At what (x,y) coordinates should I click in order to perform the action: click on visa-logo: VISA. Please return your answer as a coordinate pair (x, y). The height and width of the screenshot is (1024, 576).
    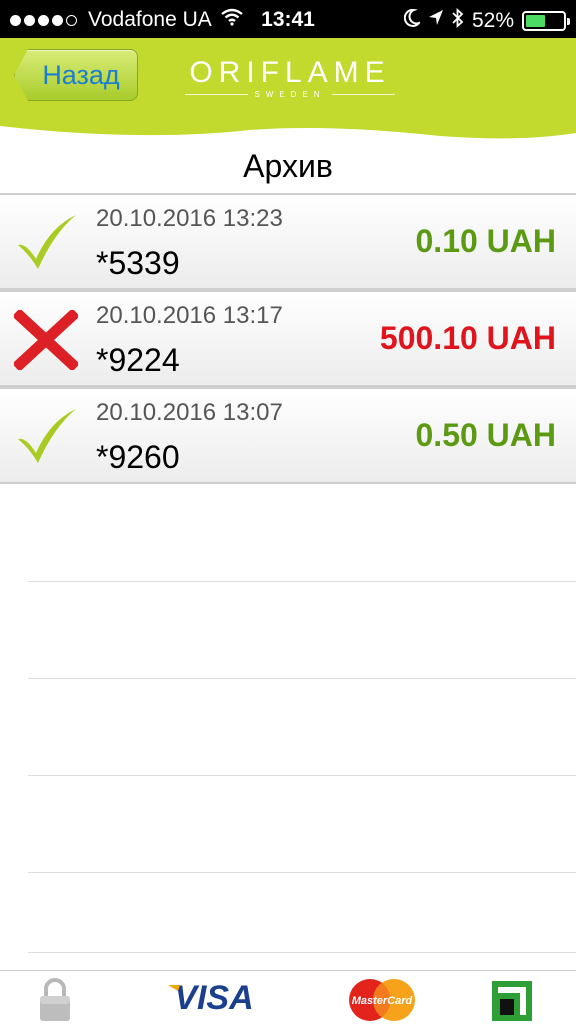
    Looking at the image, I should click on (214, 1001).